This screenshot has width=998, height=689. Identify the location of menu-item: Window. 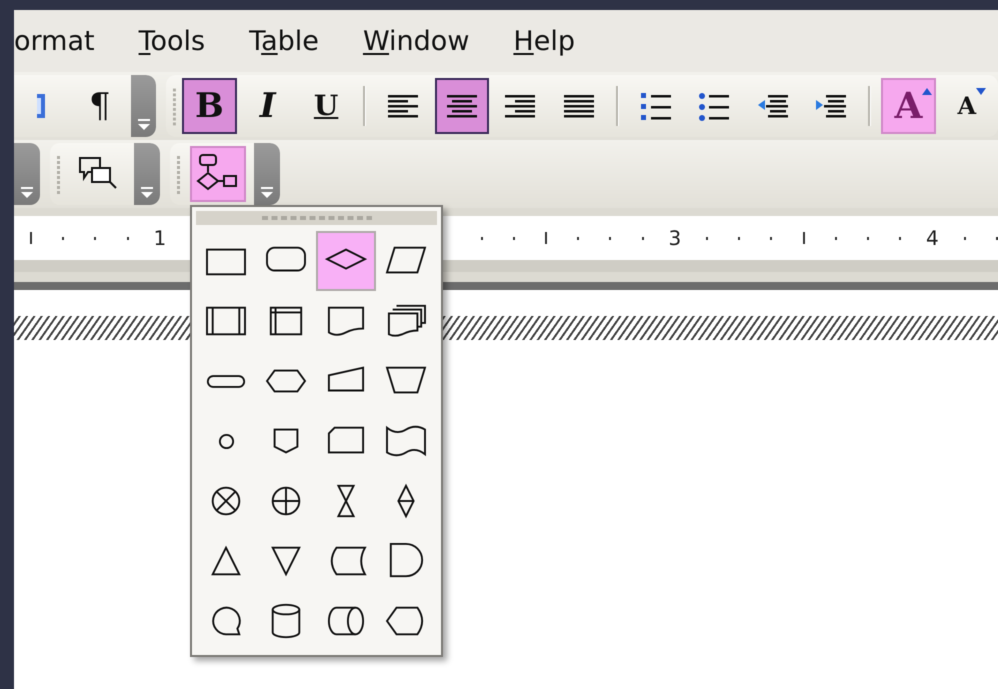
(416, 41).